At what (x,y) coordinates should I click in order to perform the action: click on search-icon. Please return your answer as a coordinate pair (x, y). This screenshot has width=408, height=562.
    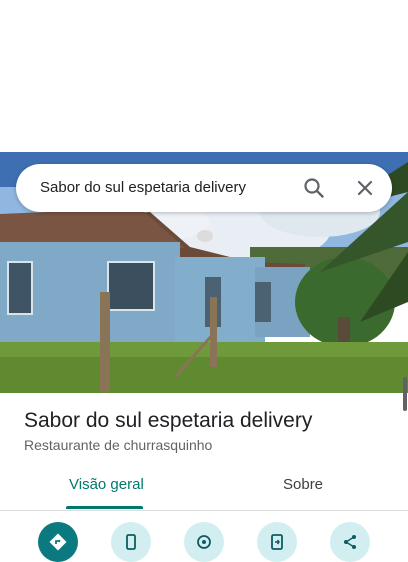
    Looking at the image, I should click on (314, 188).